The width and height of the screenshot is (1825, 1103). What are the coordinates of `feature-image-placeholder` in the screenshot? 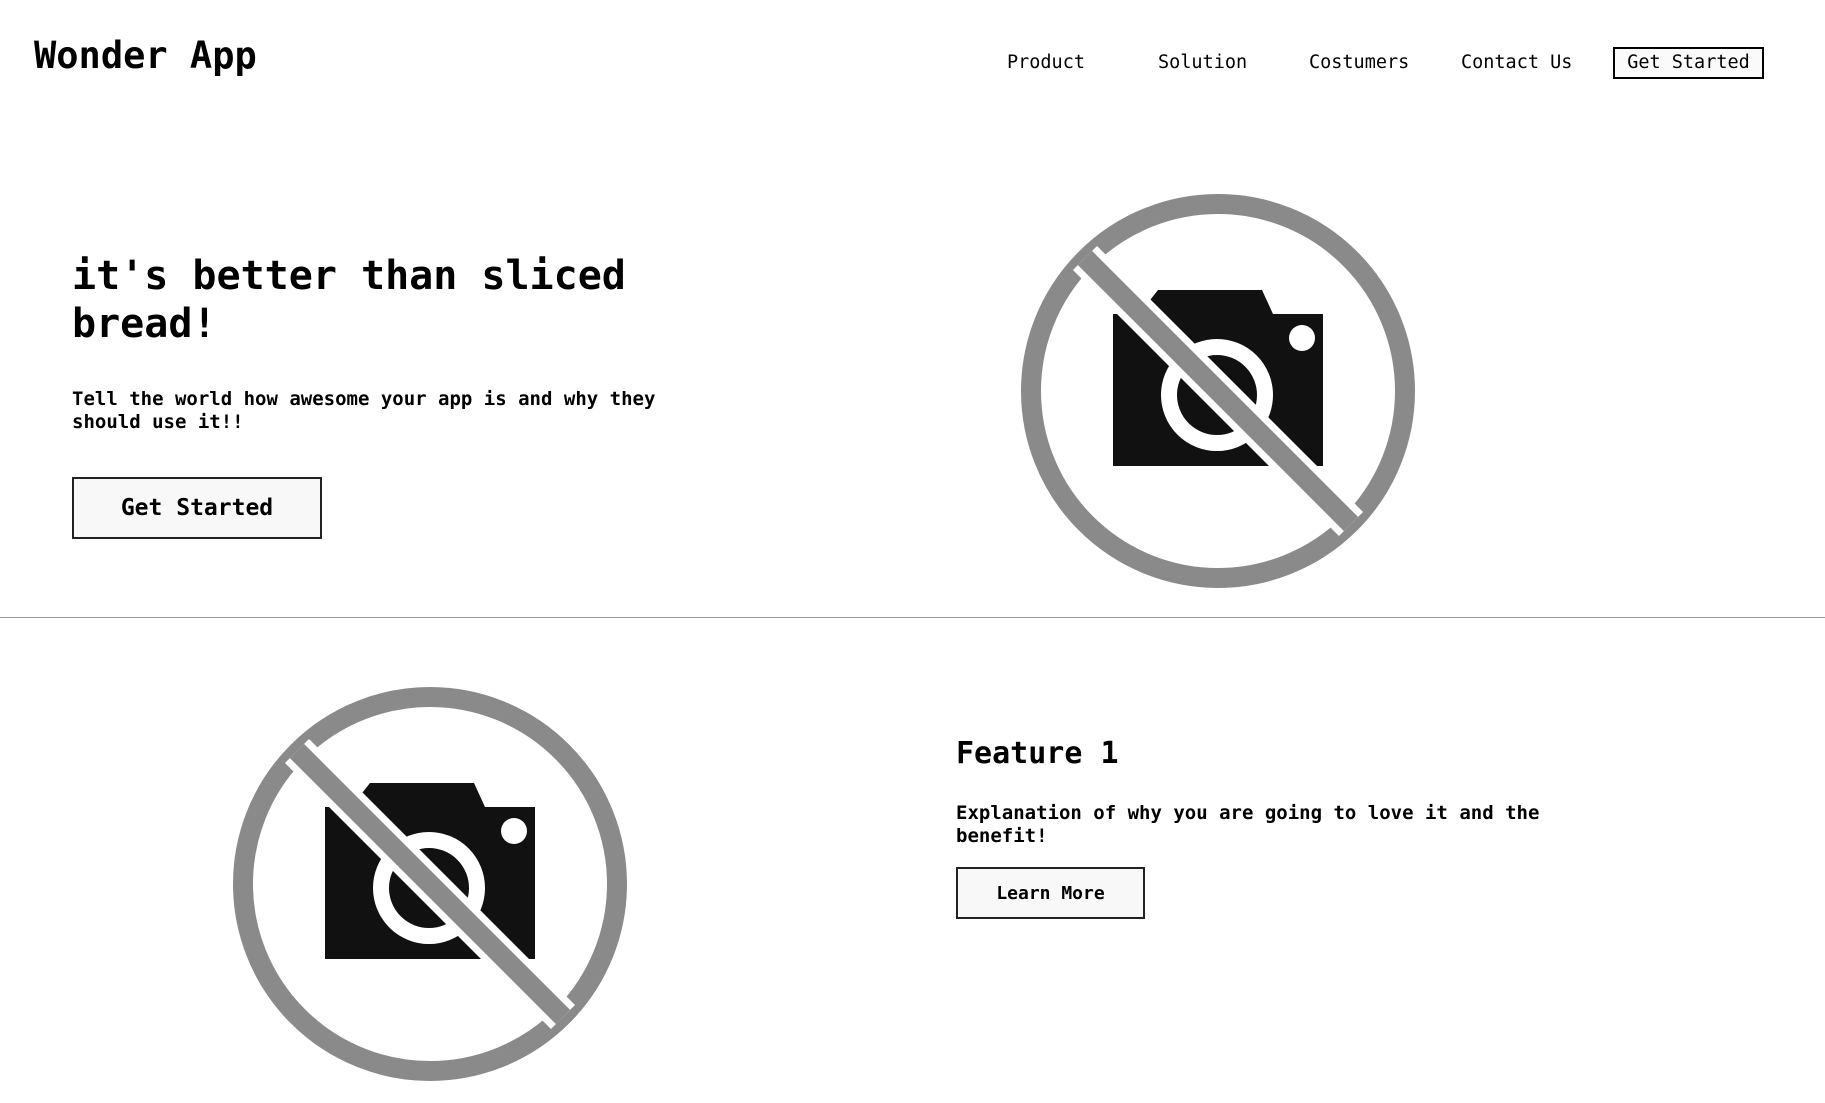 It's located at (430, 884).